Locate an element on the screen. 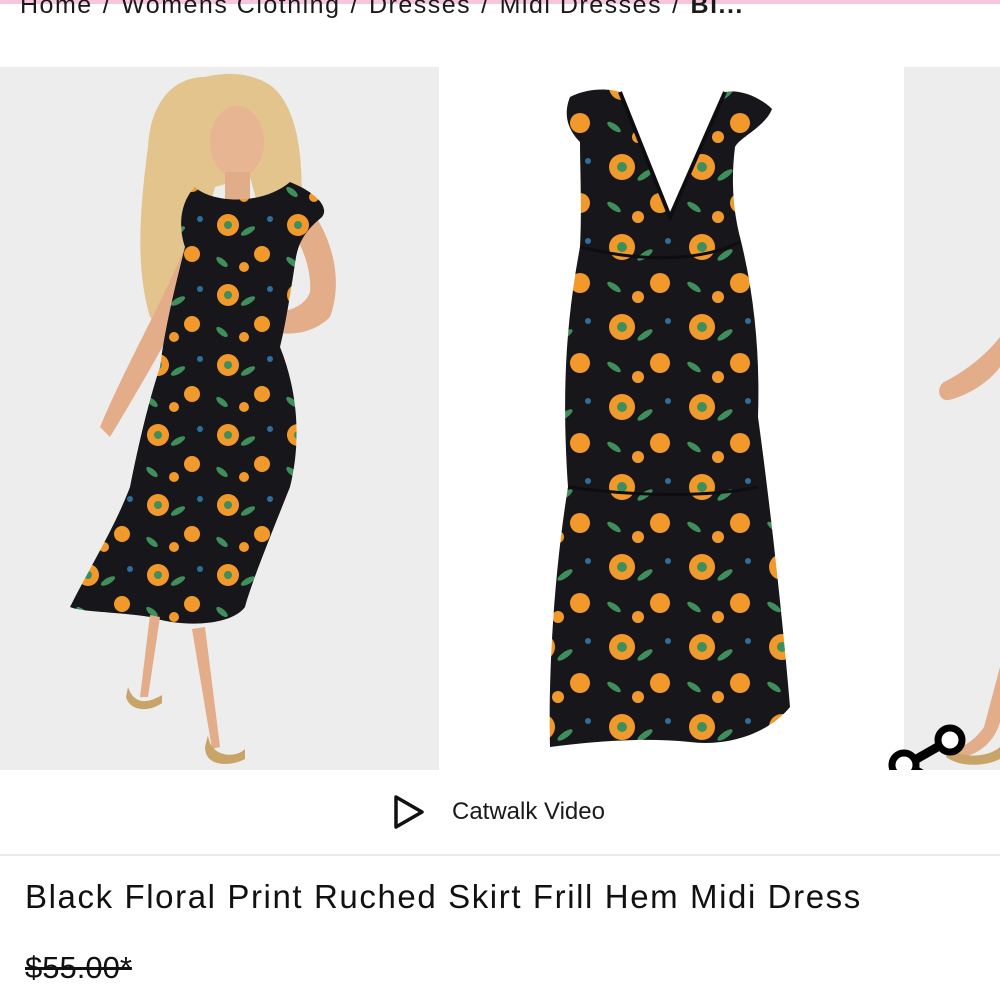 The width and height of the screenshot is (1000, 1000). share-icon is located at coordinates (927, 747).